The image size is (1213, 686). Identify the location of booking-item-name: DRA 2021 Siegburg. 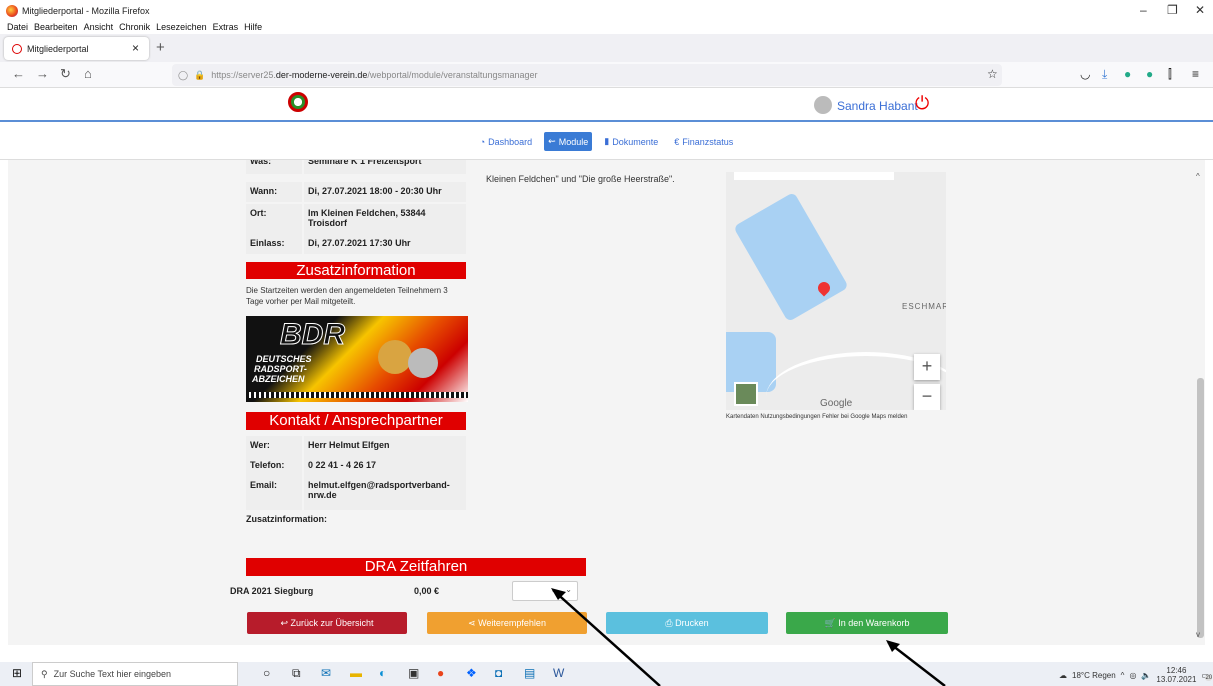
(272, 591).